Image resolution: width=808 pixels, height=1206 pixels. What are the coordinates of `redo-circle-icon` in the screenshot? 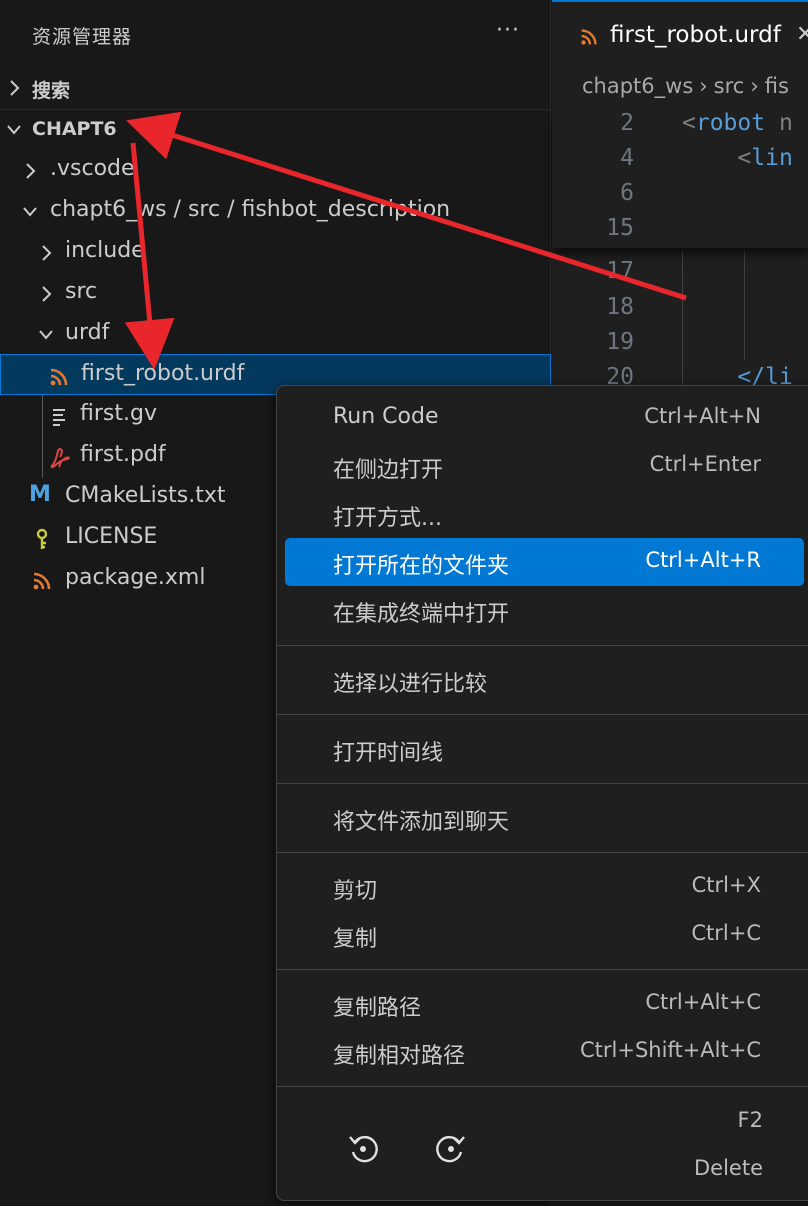 It's located at (451, 1148).